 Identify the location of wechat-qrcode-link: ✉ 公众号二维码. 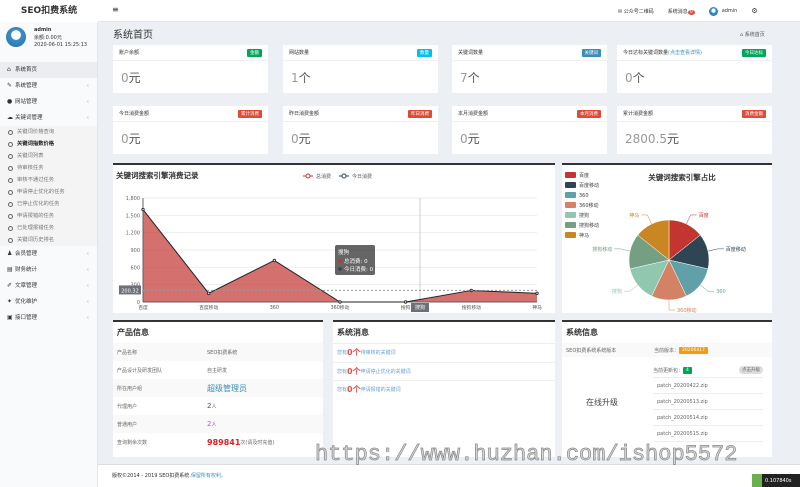
(636, 11).